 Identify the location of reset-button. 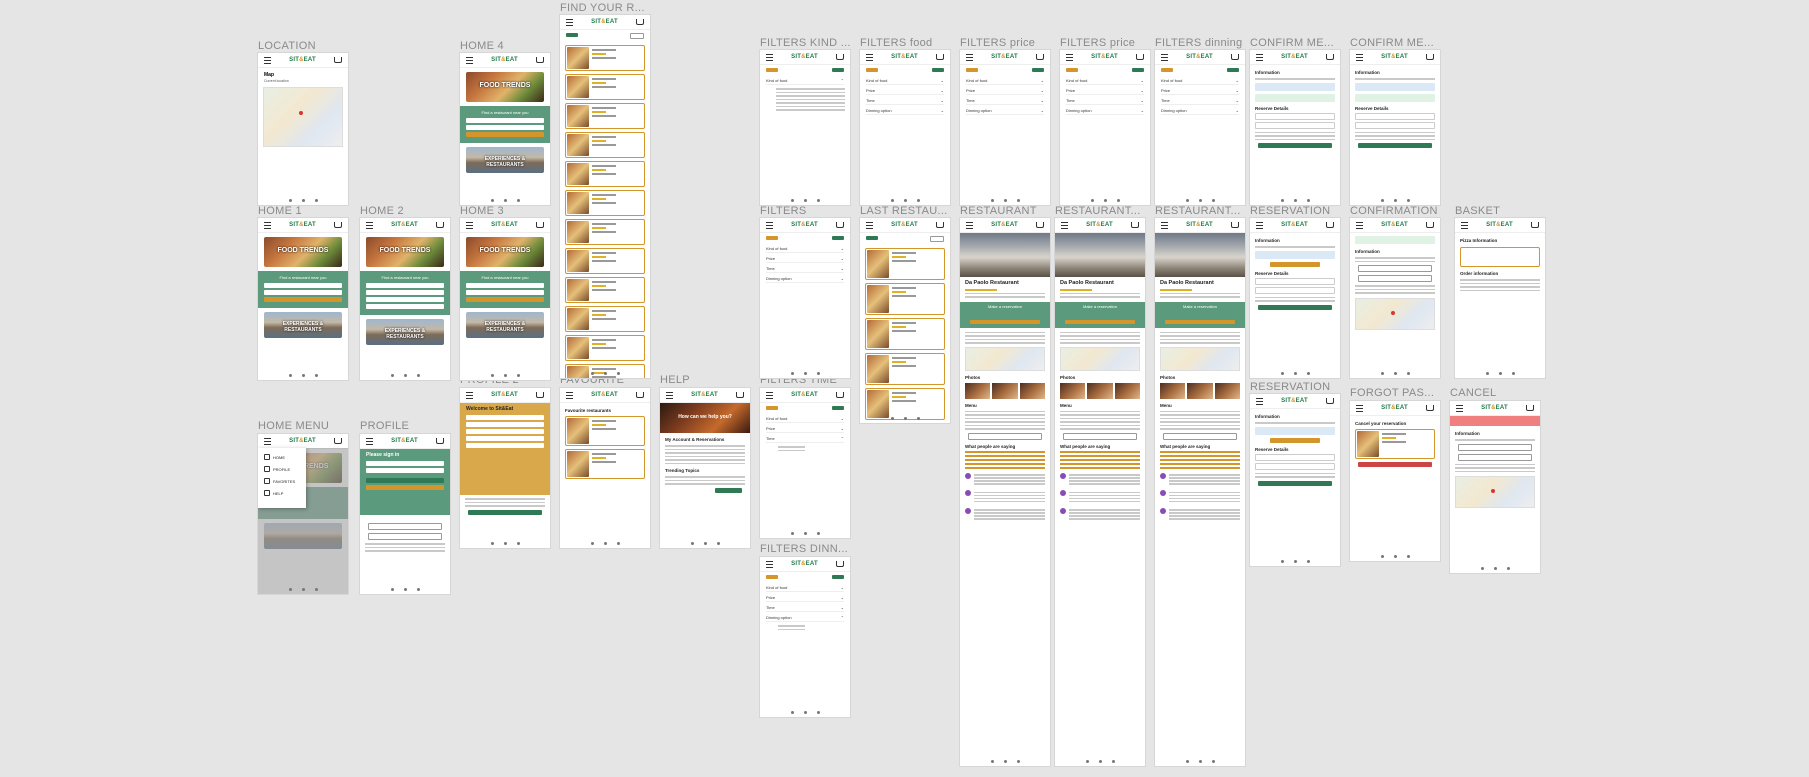
(972, 70).